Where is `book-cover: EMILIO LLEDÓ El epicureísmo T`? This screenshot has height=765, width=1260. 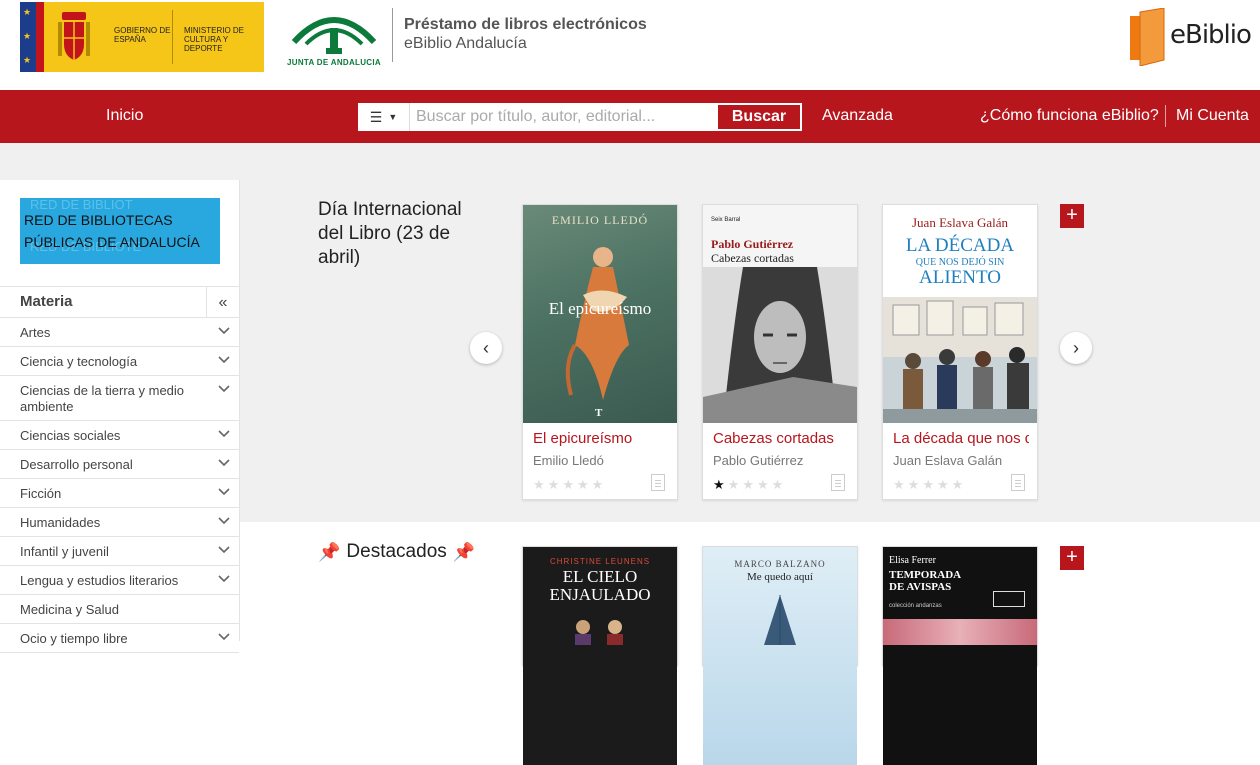 book-cover: EMILIO LLEDÓ El epicureísmo T is located at coordinates (600, 314).